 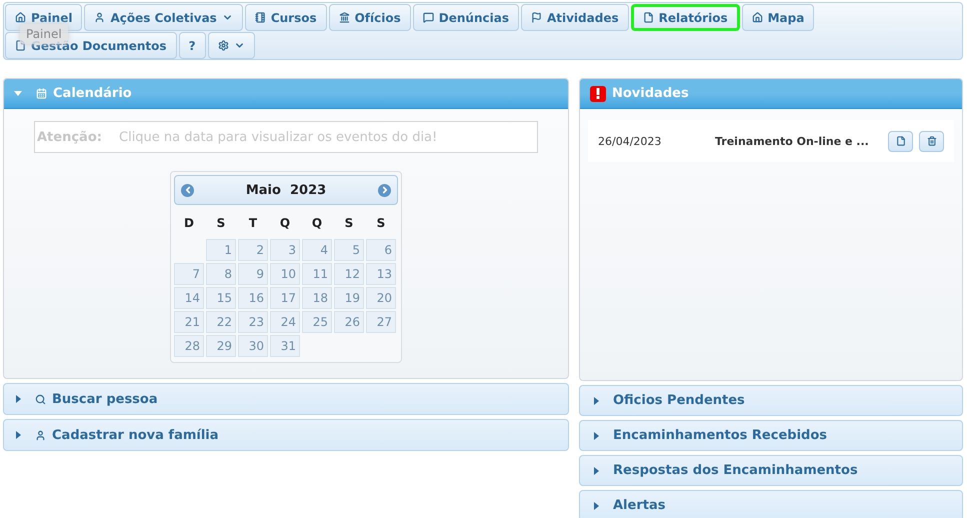 I want to click on view-button, so click(x=900, y=141).